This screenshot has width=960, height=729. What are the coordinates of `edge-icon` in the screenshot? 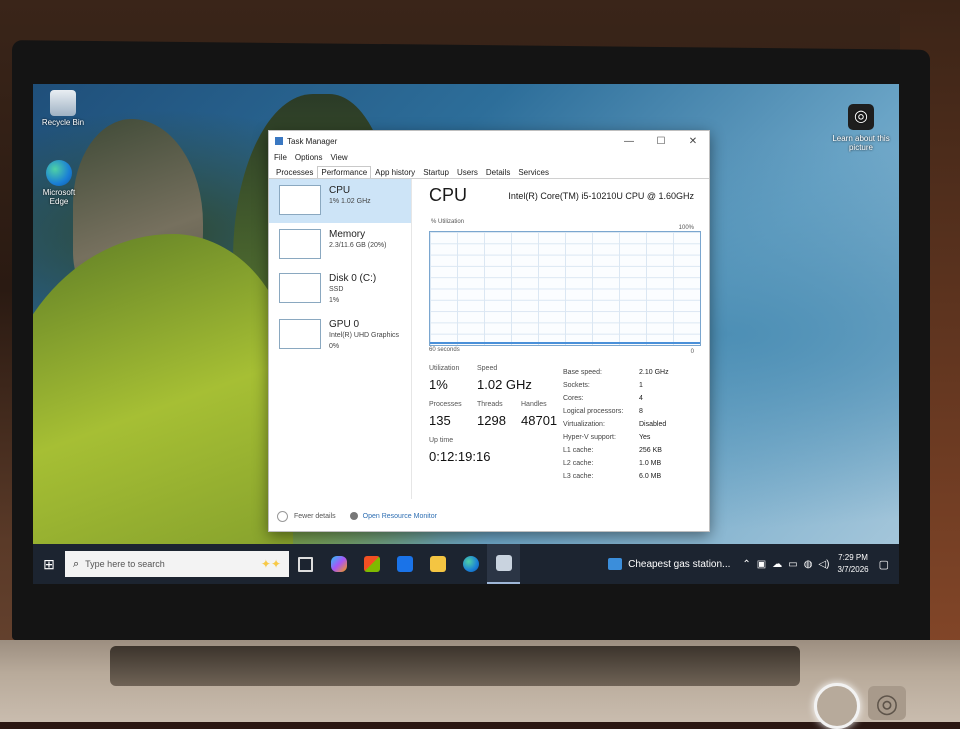 It's located at (470, 564).